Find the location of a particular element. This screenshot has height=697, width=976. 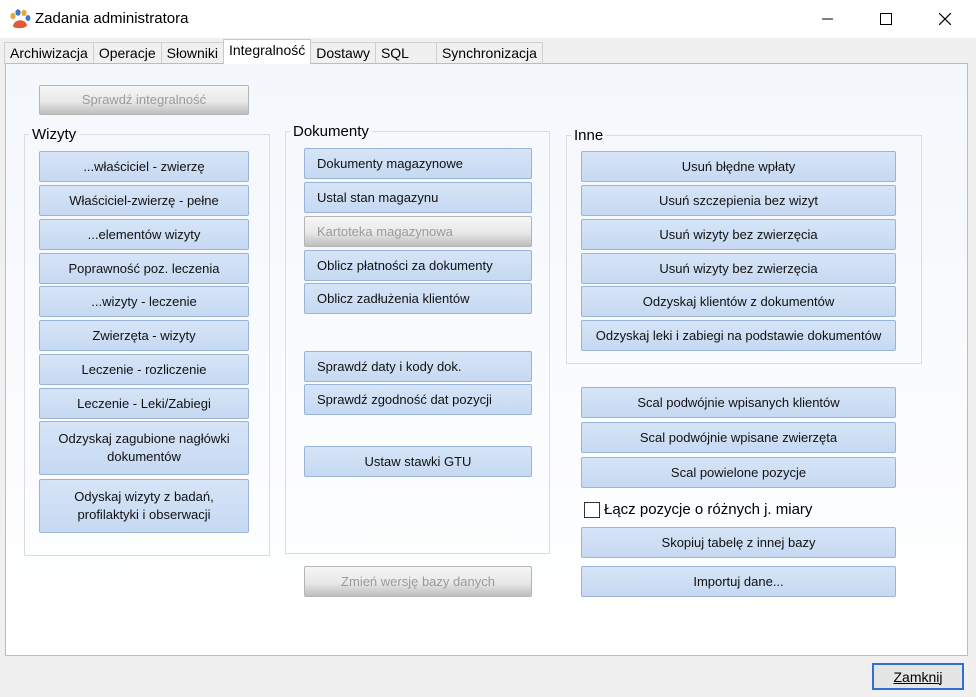

tab-operacje: Operacje is located at coordinates (127, 53).